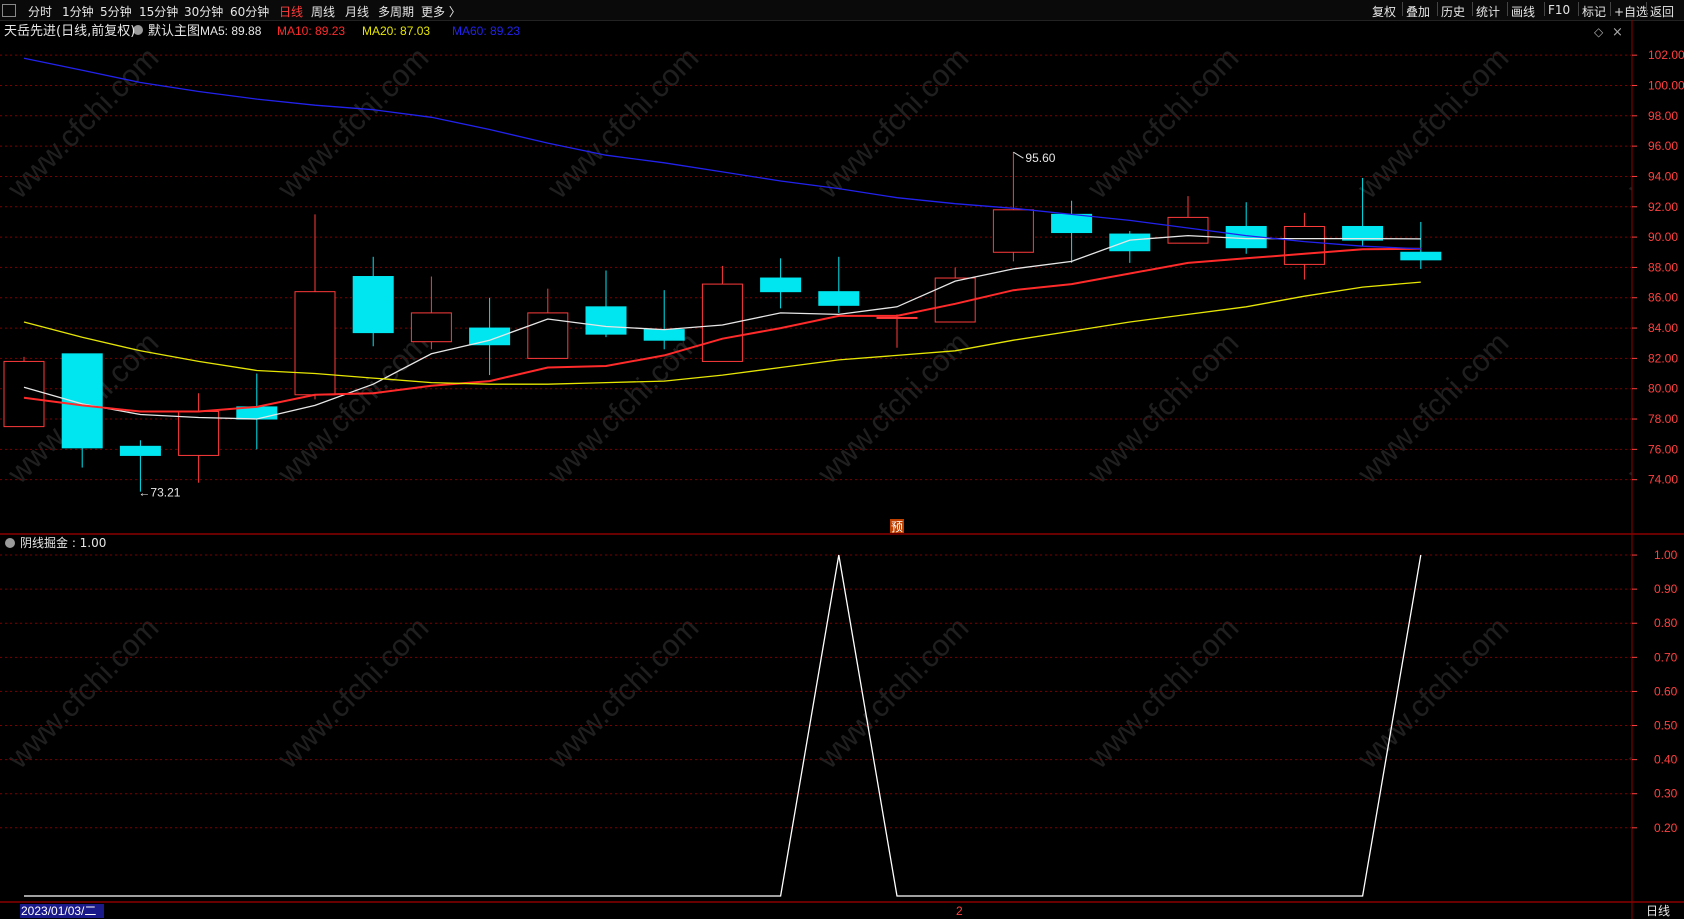 This screenshot has width=1684, height=919. What do you see at coordinates (1666, 691) in the screenshot?
I see `indicator-tick-label: 0.60` at bounding box center [1666, 691].